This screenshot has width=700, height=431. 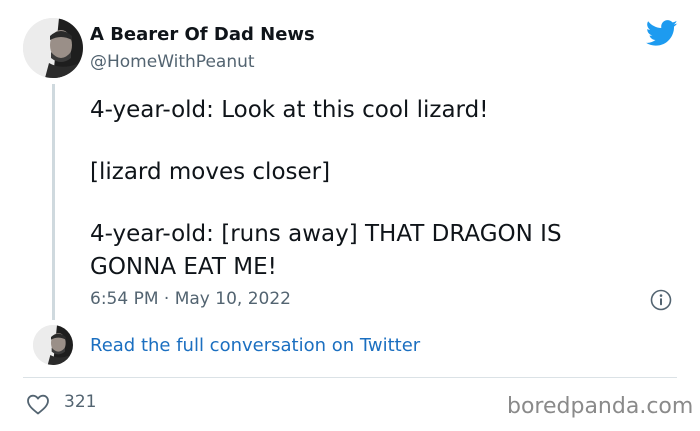 I want to click on author-handle: @HomeWithPeanut, so click(x=172, y=62).